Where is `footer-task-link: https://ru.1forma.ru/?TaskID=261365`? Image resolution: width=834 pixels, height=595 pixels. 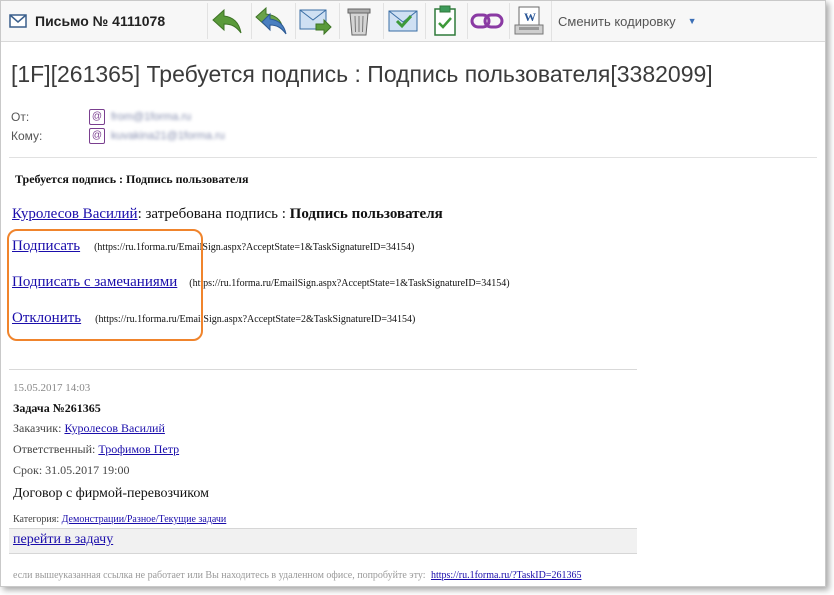
footer-task-link: https://ru.1forma.ru/?TaskID=261365 is located at coordinates (506, 575).